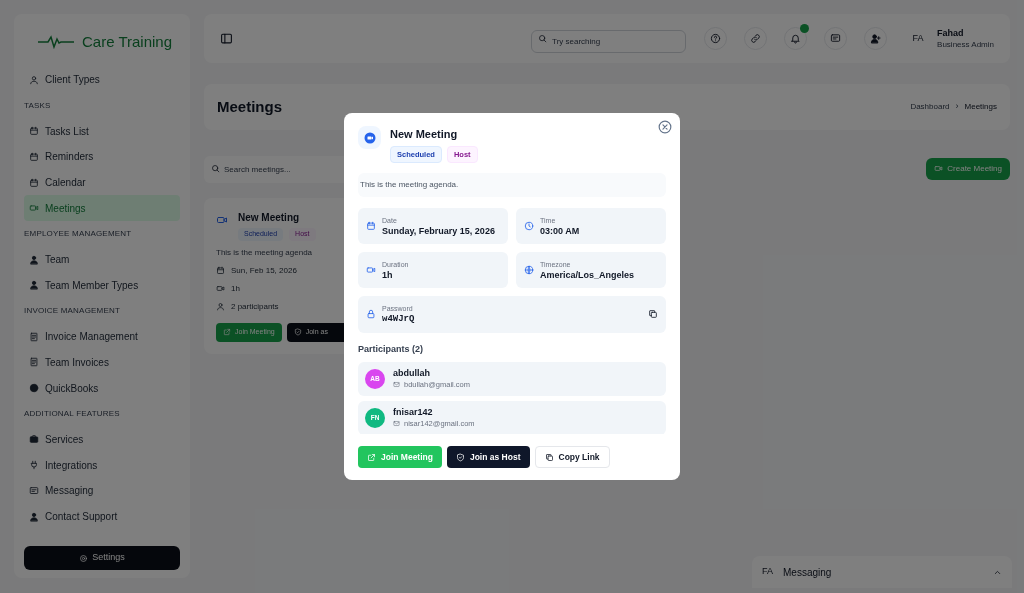  What do you see at coordinates (653, 314) in the screenshot?
I see `copy-button` at bounding box center [653, 314].